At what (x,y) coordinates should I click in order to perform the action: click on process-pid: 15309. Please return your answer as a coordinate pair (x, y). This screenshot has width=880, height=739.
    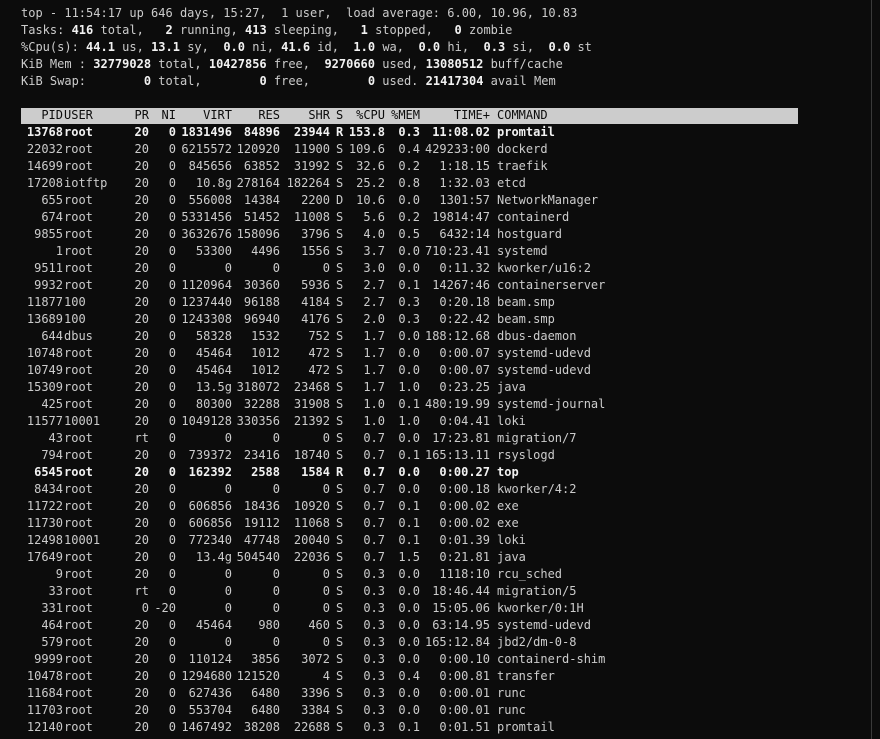
    Looking at the image, I should click on (44, 387).